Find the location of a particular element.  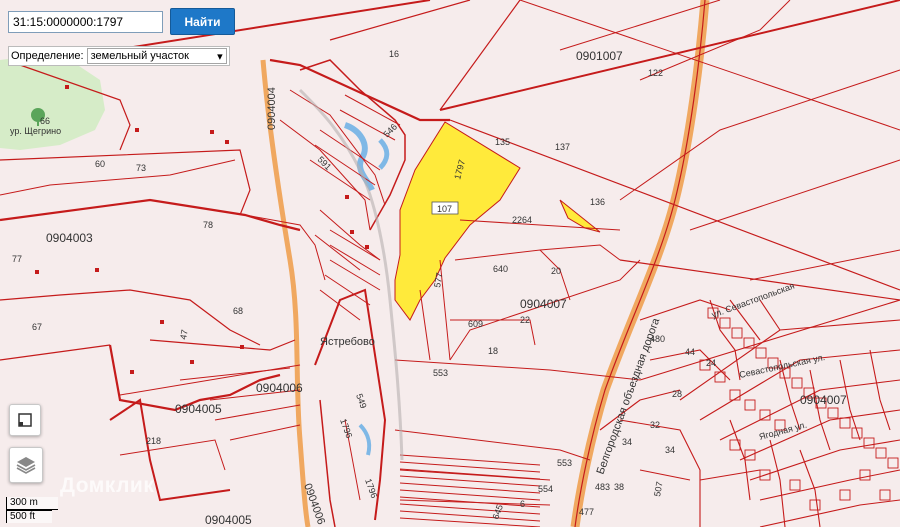

parcel-label: 78 is located at coordinates (208, 225).